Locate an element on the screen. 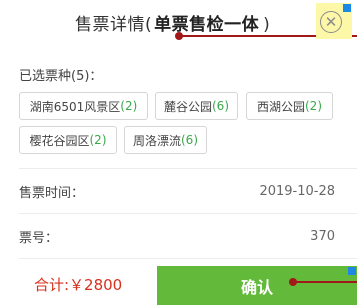  footer: 合计:￥2800 确认 is located at coordinates (178, 284).